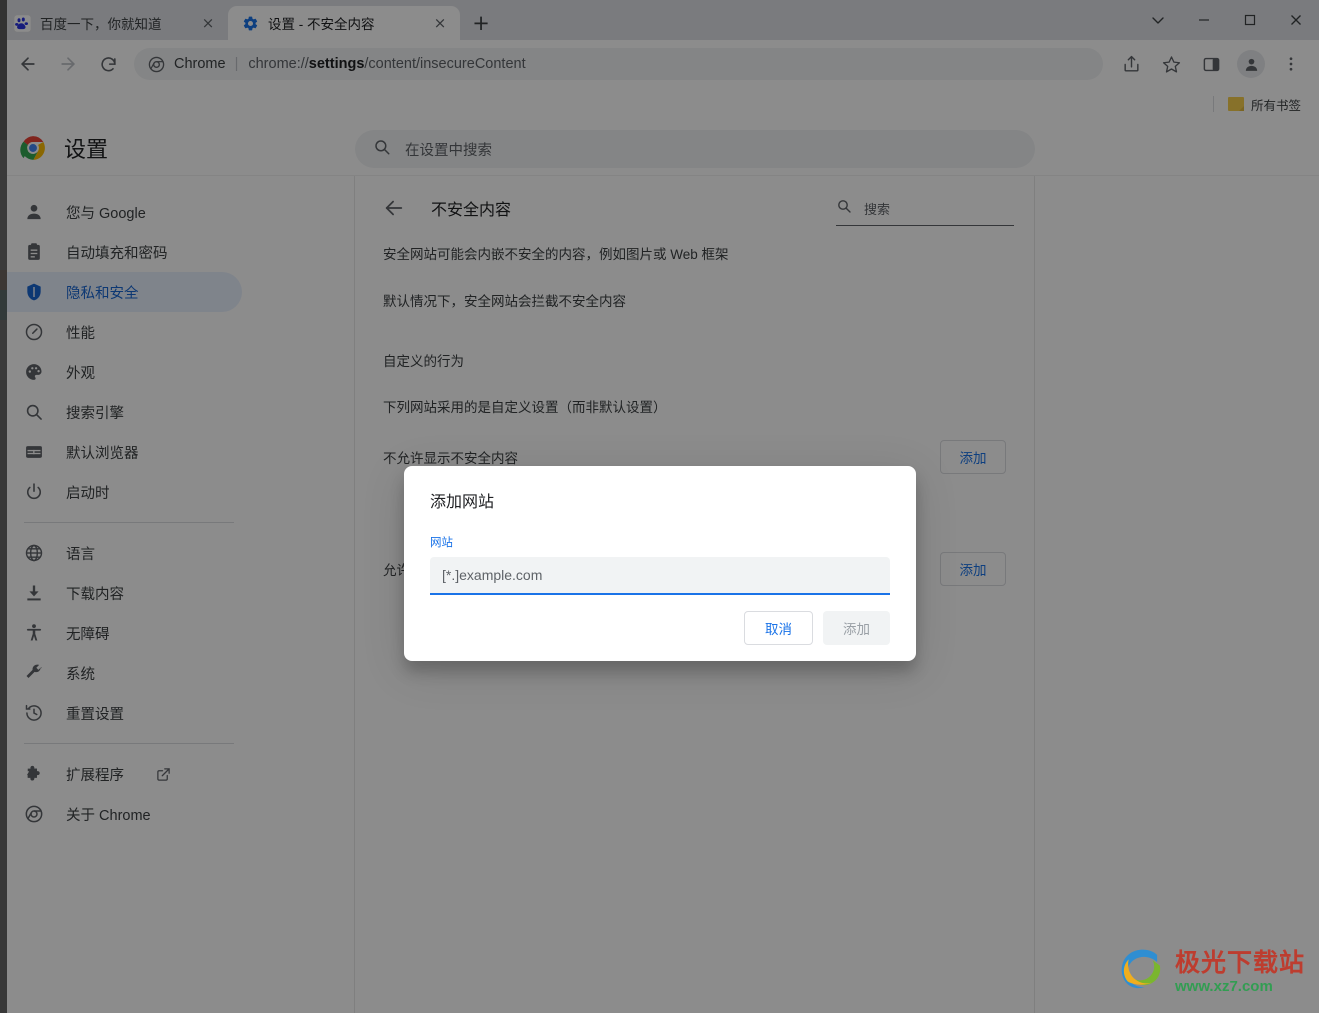 The height and width of the screenshot is (1013, 1319). I want to click on site-watermark: 极光下载站 www.xz7.com, so click(1210, 972).